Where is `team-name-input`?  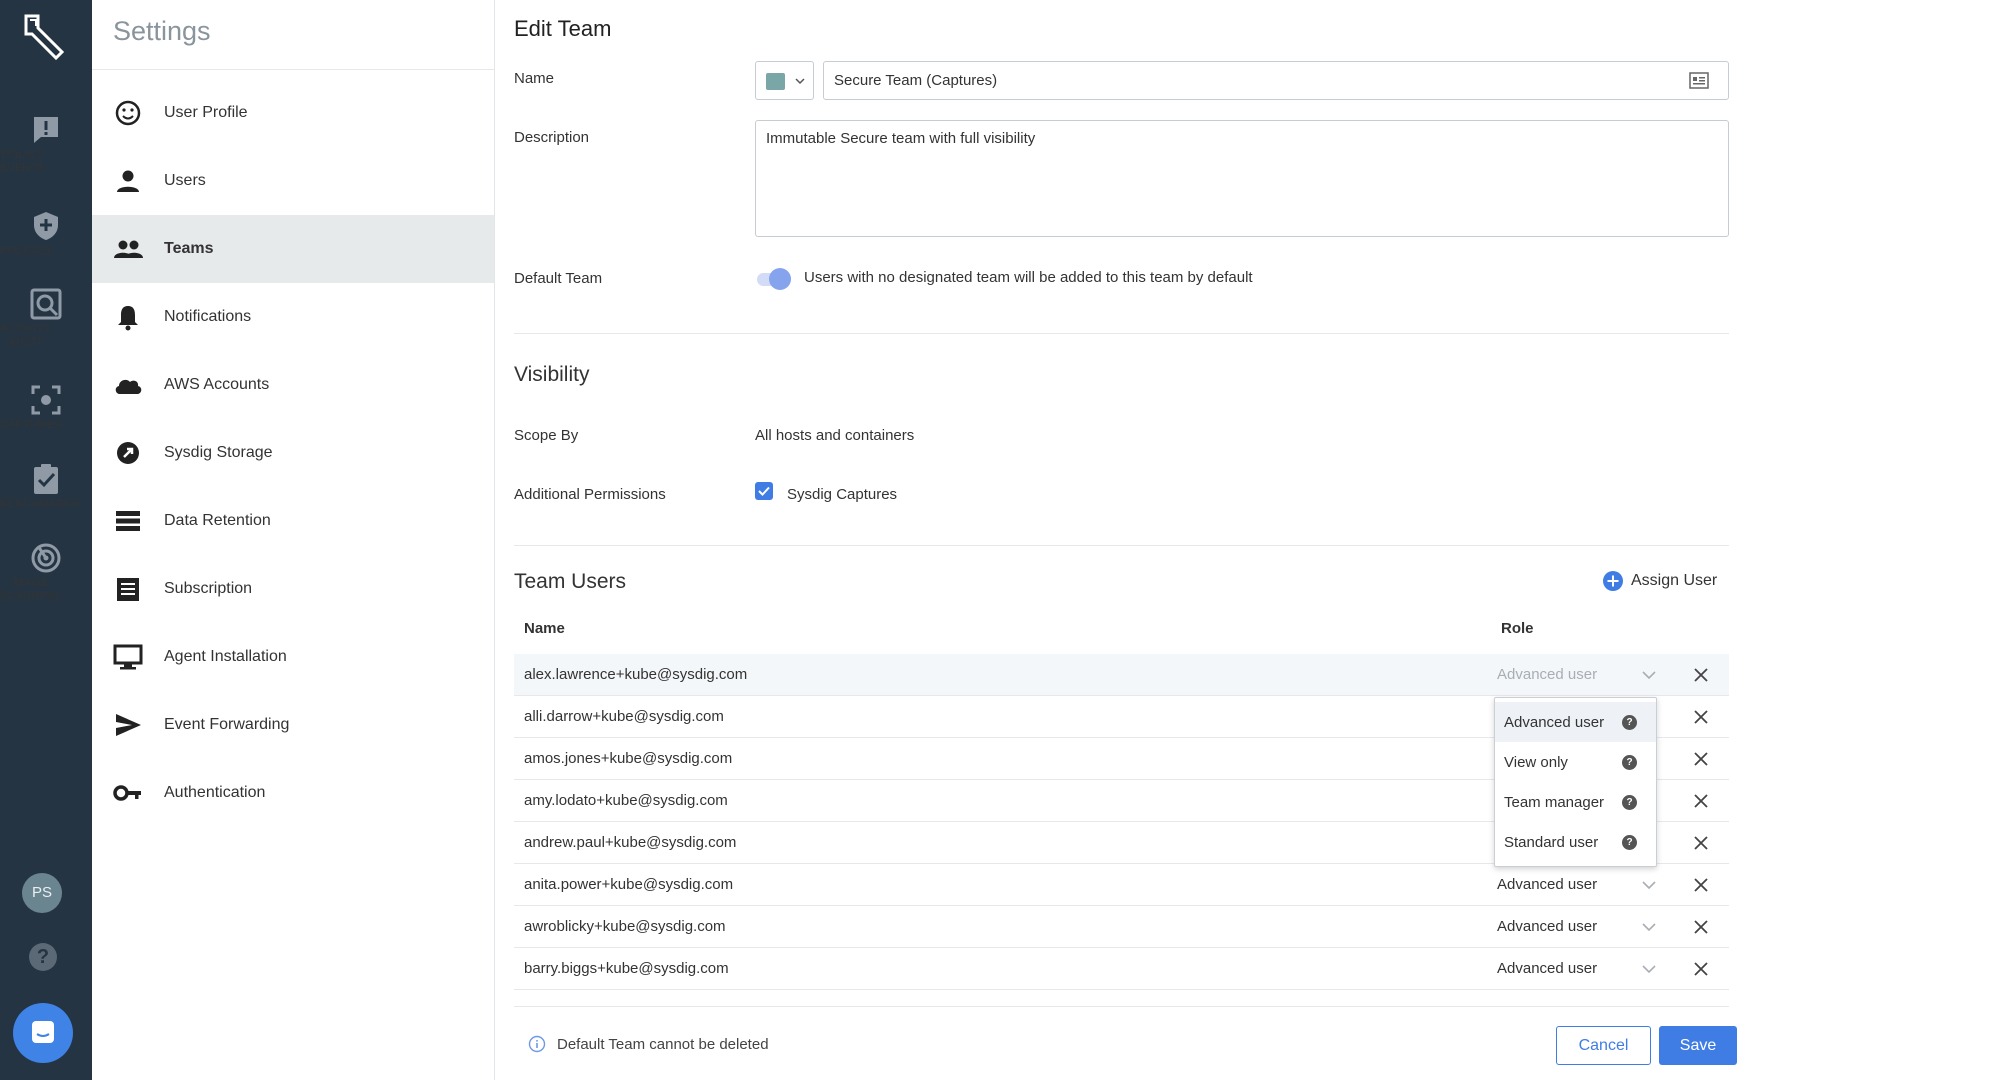
team-name-input is located at coordinates (1276, 80).